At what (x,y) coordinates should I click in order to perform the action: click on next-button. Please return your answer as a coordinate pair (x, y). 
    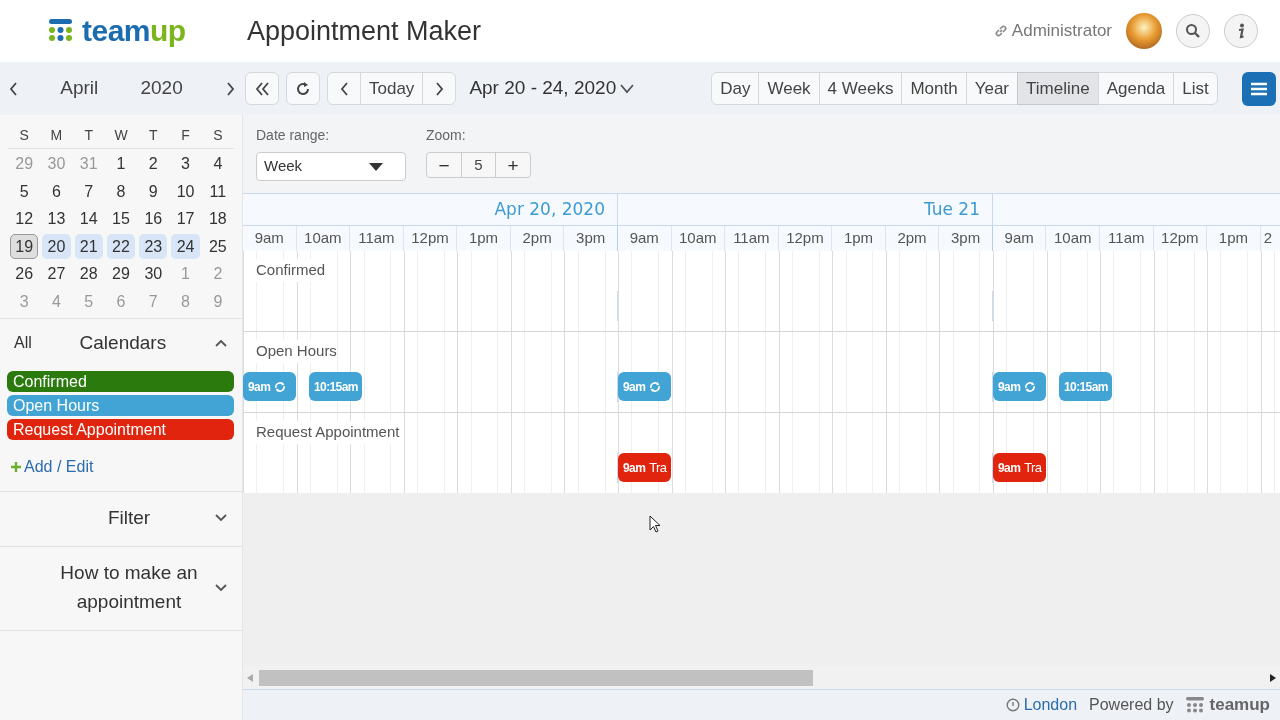
    Looking at the image, I should click on (439, 88).